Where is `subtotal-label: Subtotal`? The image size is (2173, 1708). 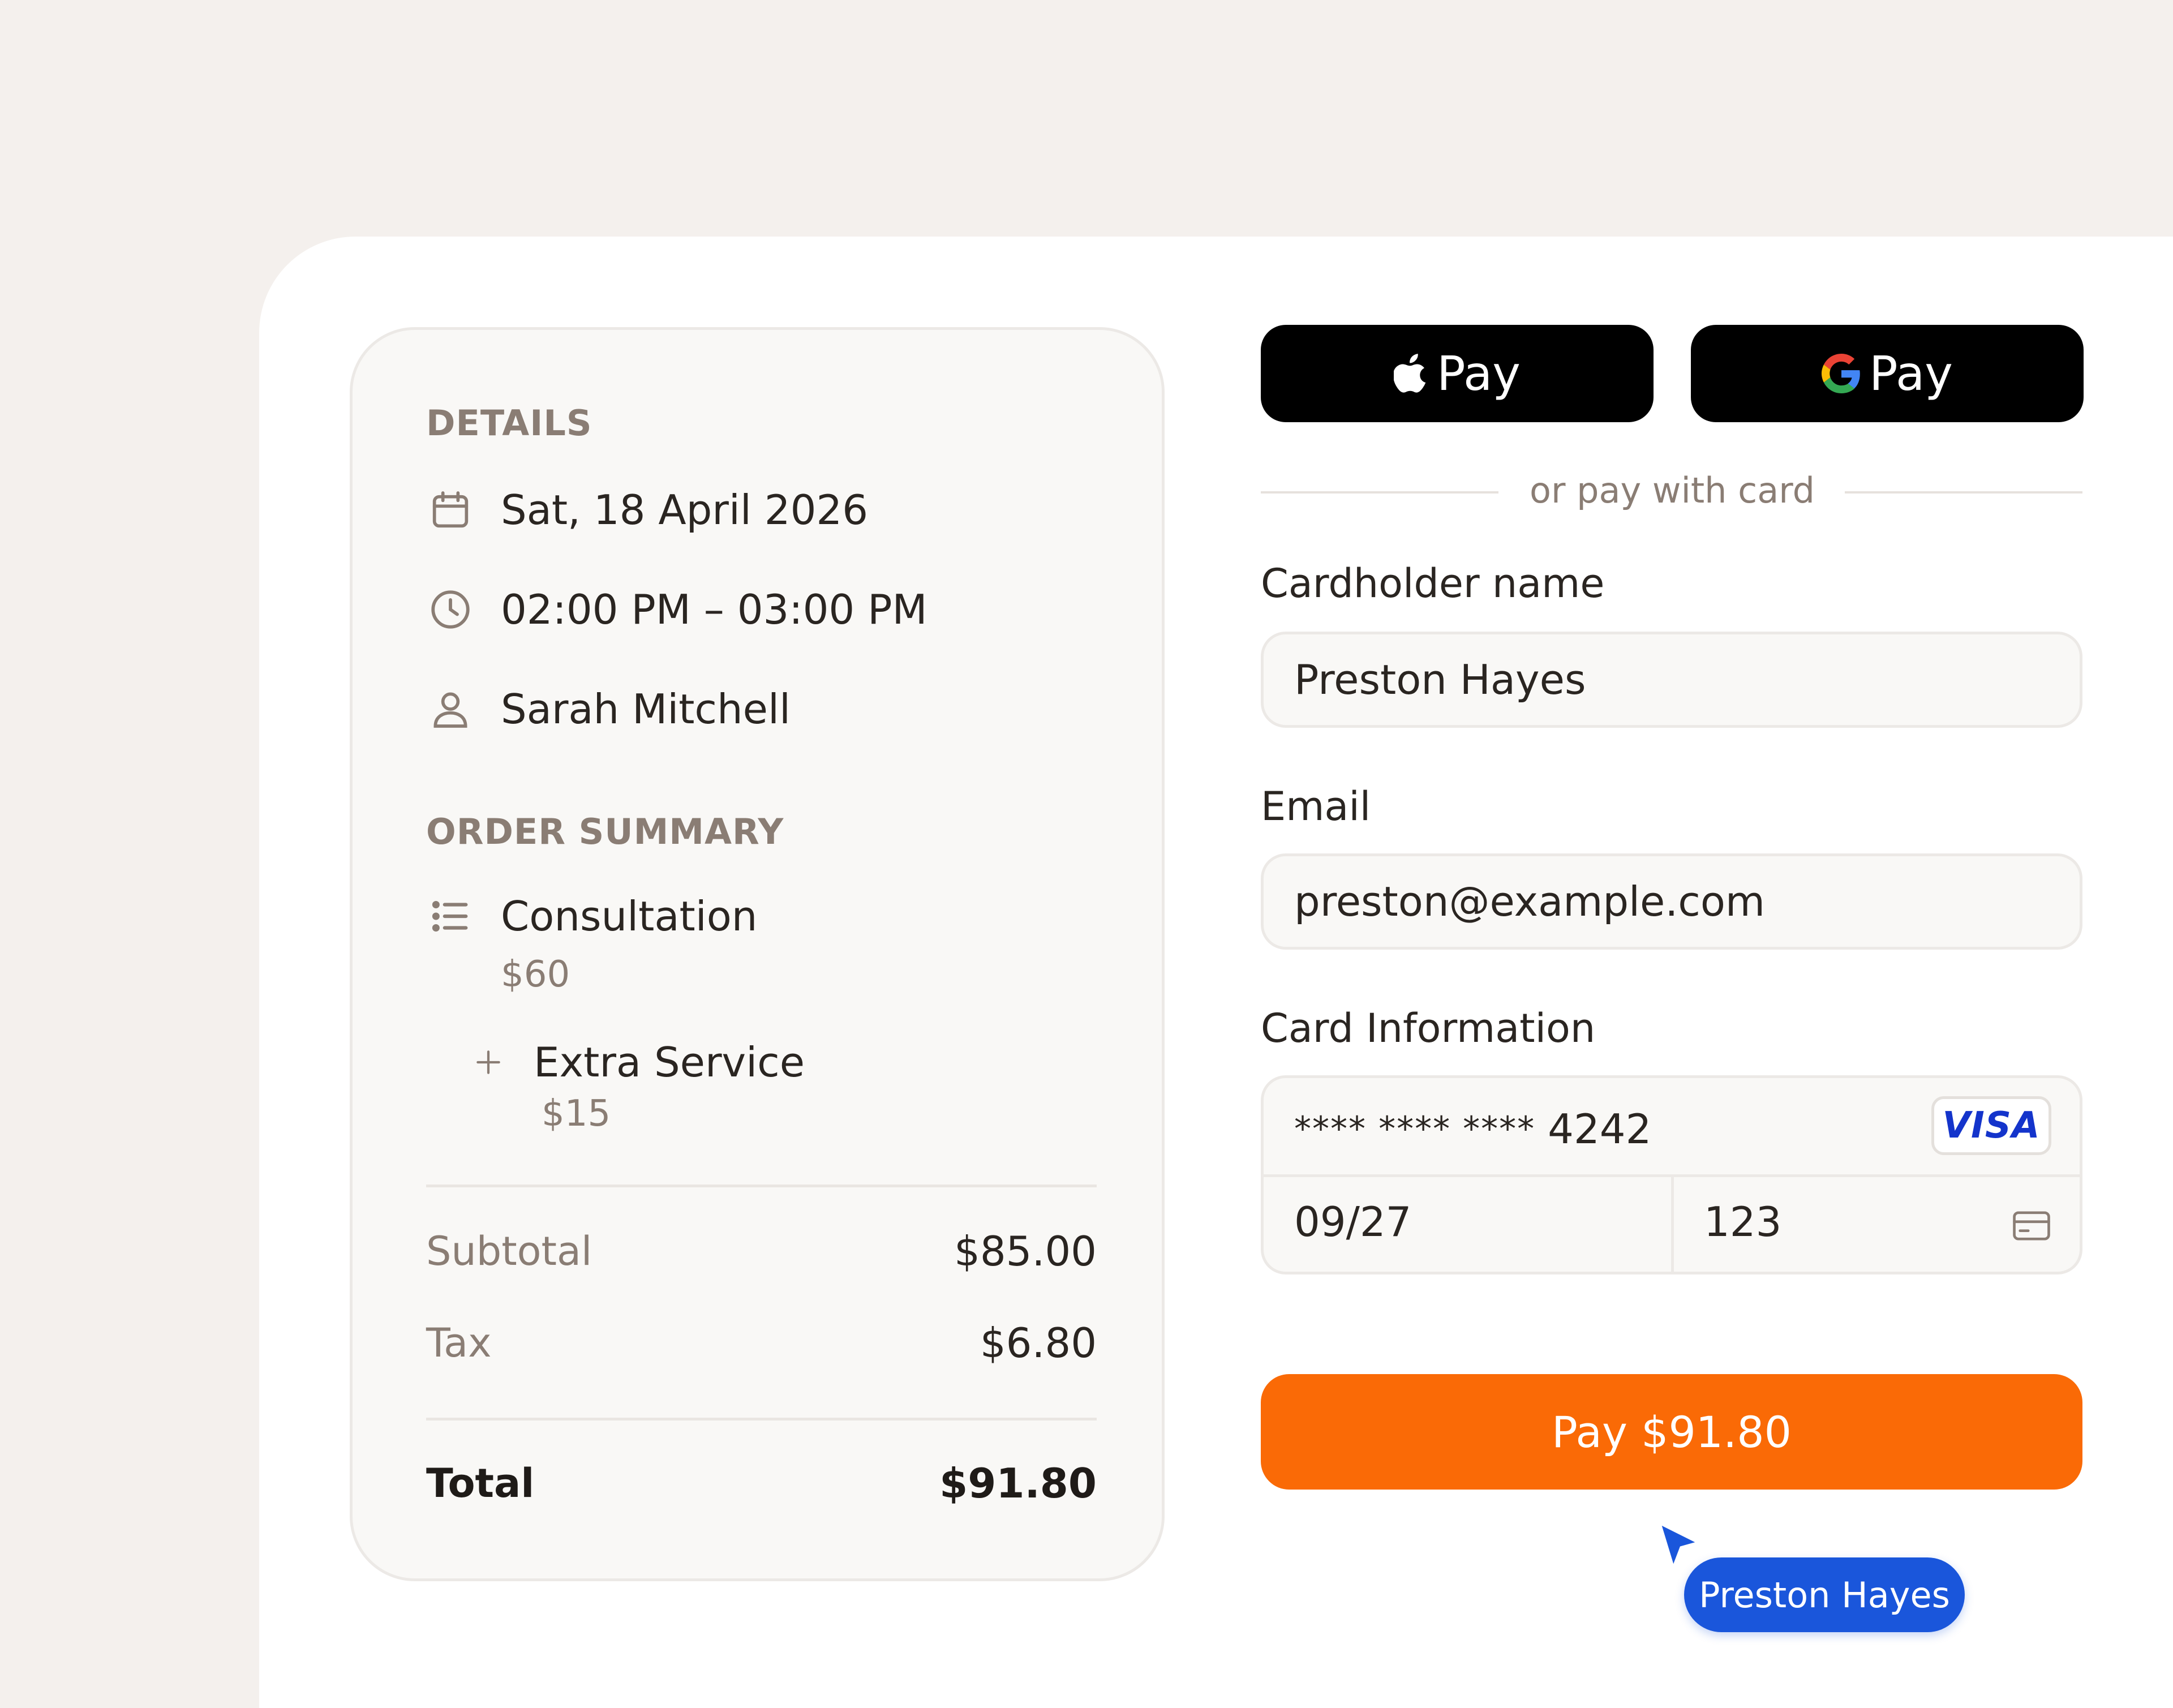 subtotal-label: Subtotal is located at coordinates (509, 1251).